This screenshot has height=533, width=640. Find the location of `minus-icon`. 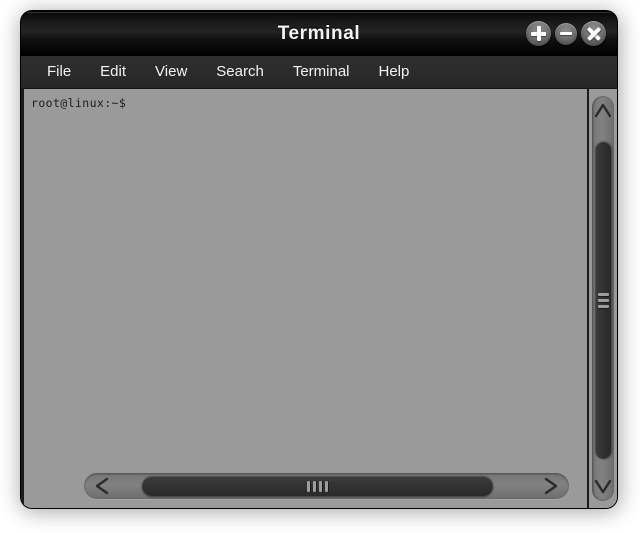

minus-icon is located at coordinates (566, 33).